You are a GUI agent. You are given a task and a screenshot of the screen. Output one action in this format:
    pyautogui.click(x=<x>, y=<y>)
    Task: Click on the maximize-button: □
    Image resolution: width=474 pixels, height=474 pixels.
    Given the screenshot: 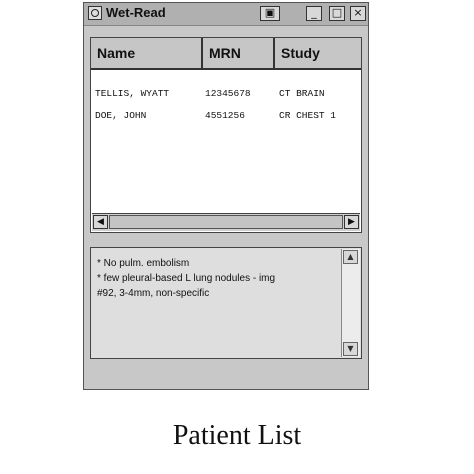 What is the action you would take?
    pyautogui.click(x=337, y=13)
    